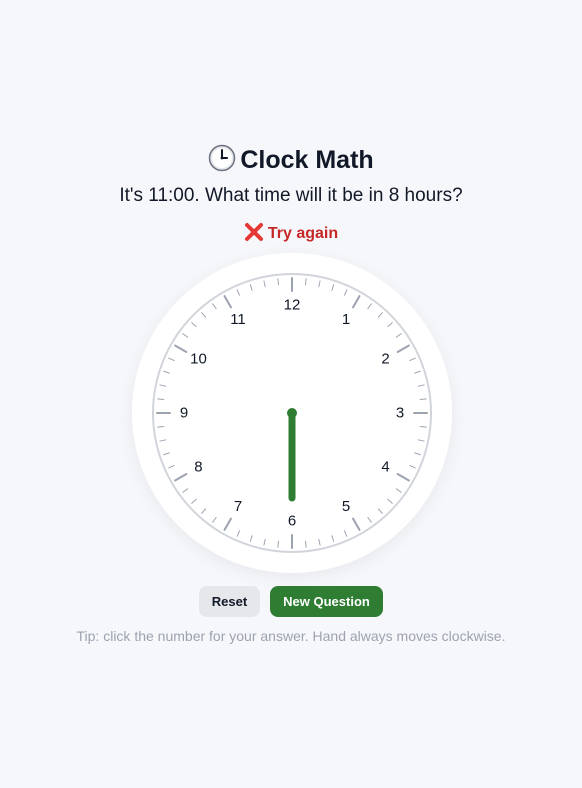 The width and height of the screenshot is (582, 788). I want to click on feedback-text: Try again, so click(303, 233).